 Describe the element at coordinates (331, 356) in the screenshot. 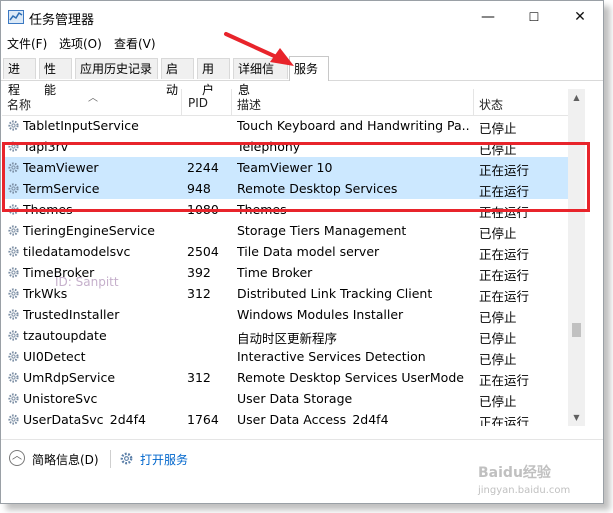

I see `service-description: Interactive Services Detection` at that location.